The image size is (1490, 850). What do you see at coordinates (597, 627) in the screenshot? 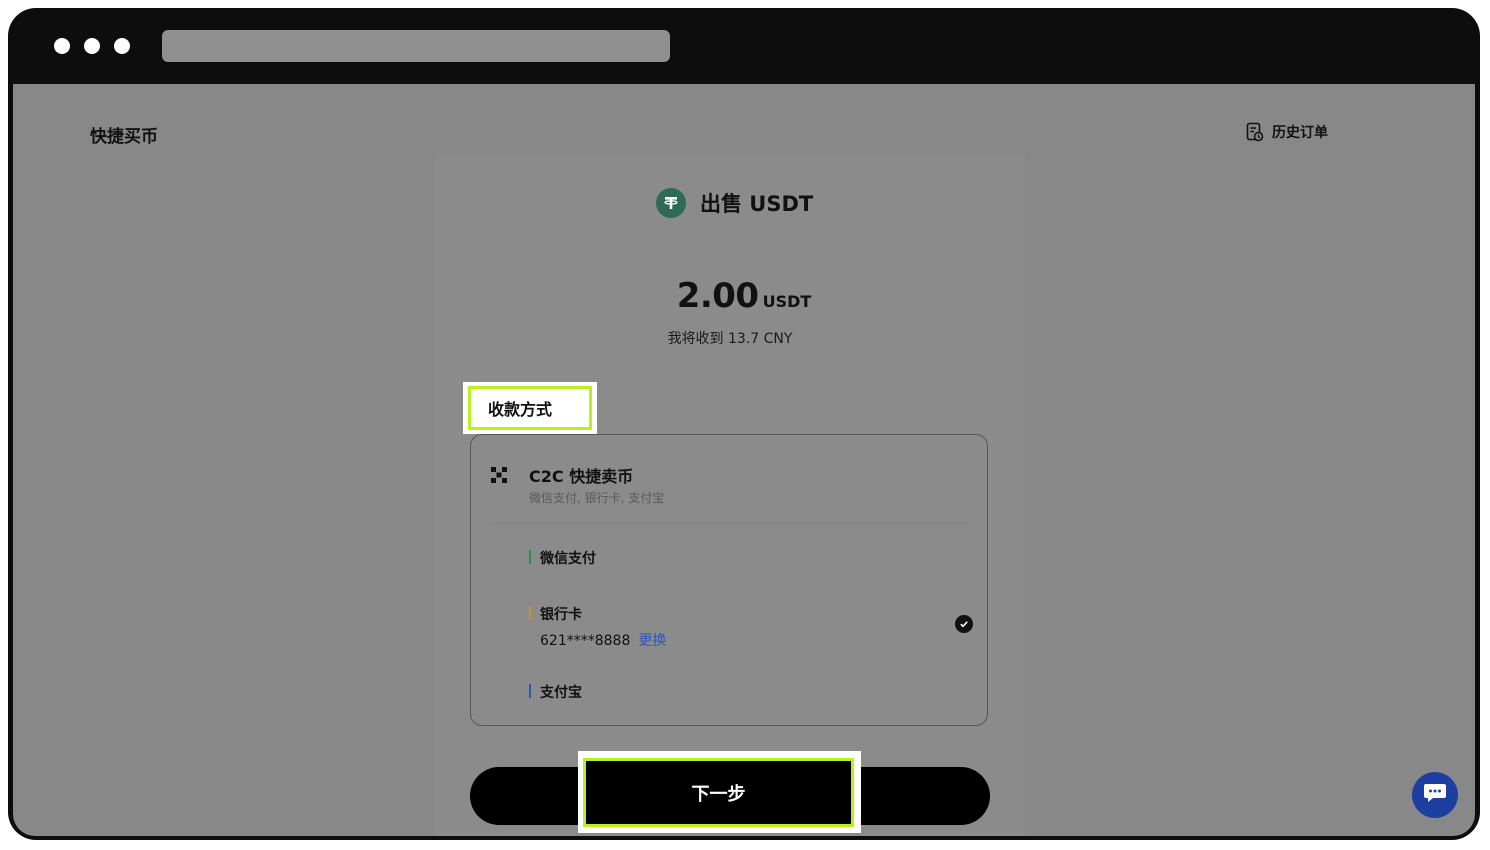
I see `payment-method-bank-card: 银行卡 621****8888 更换` at bounding box center [597, 627].